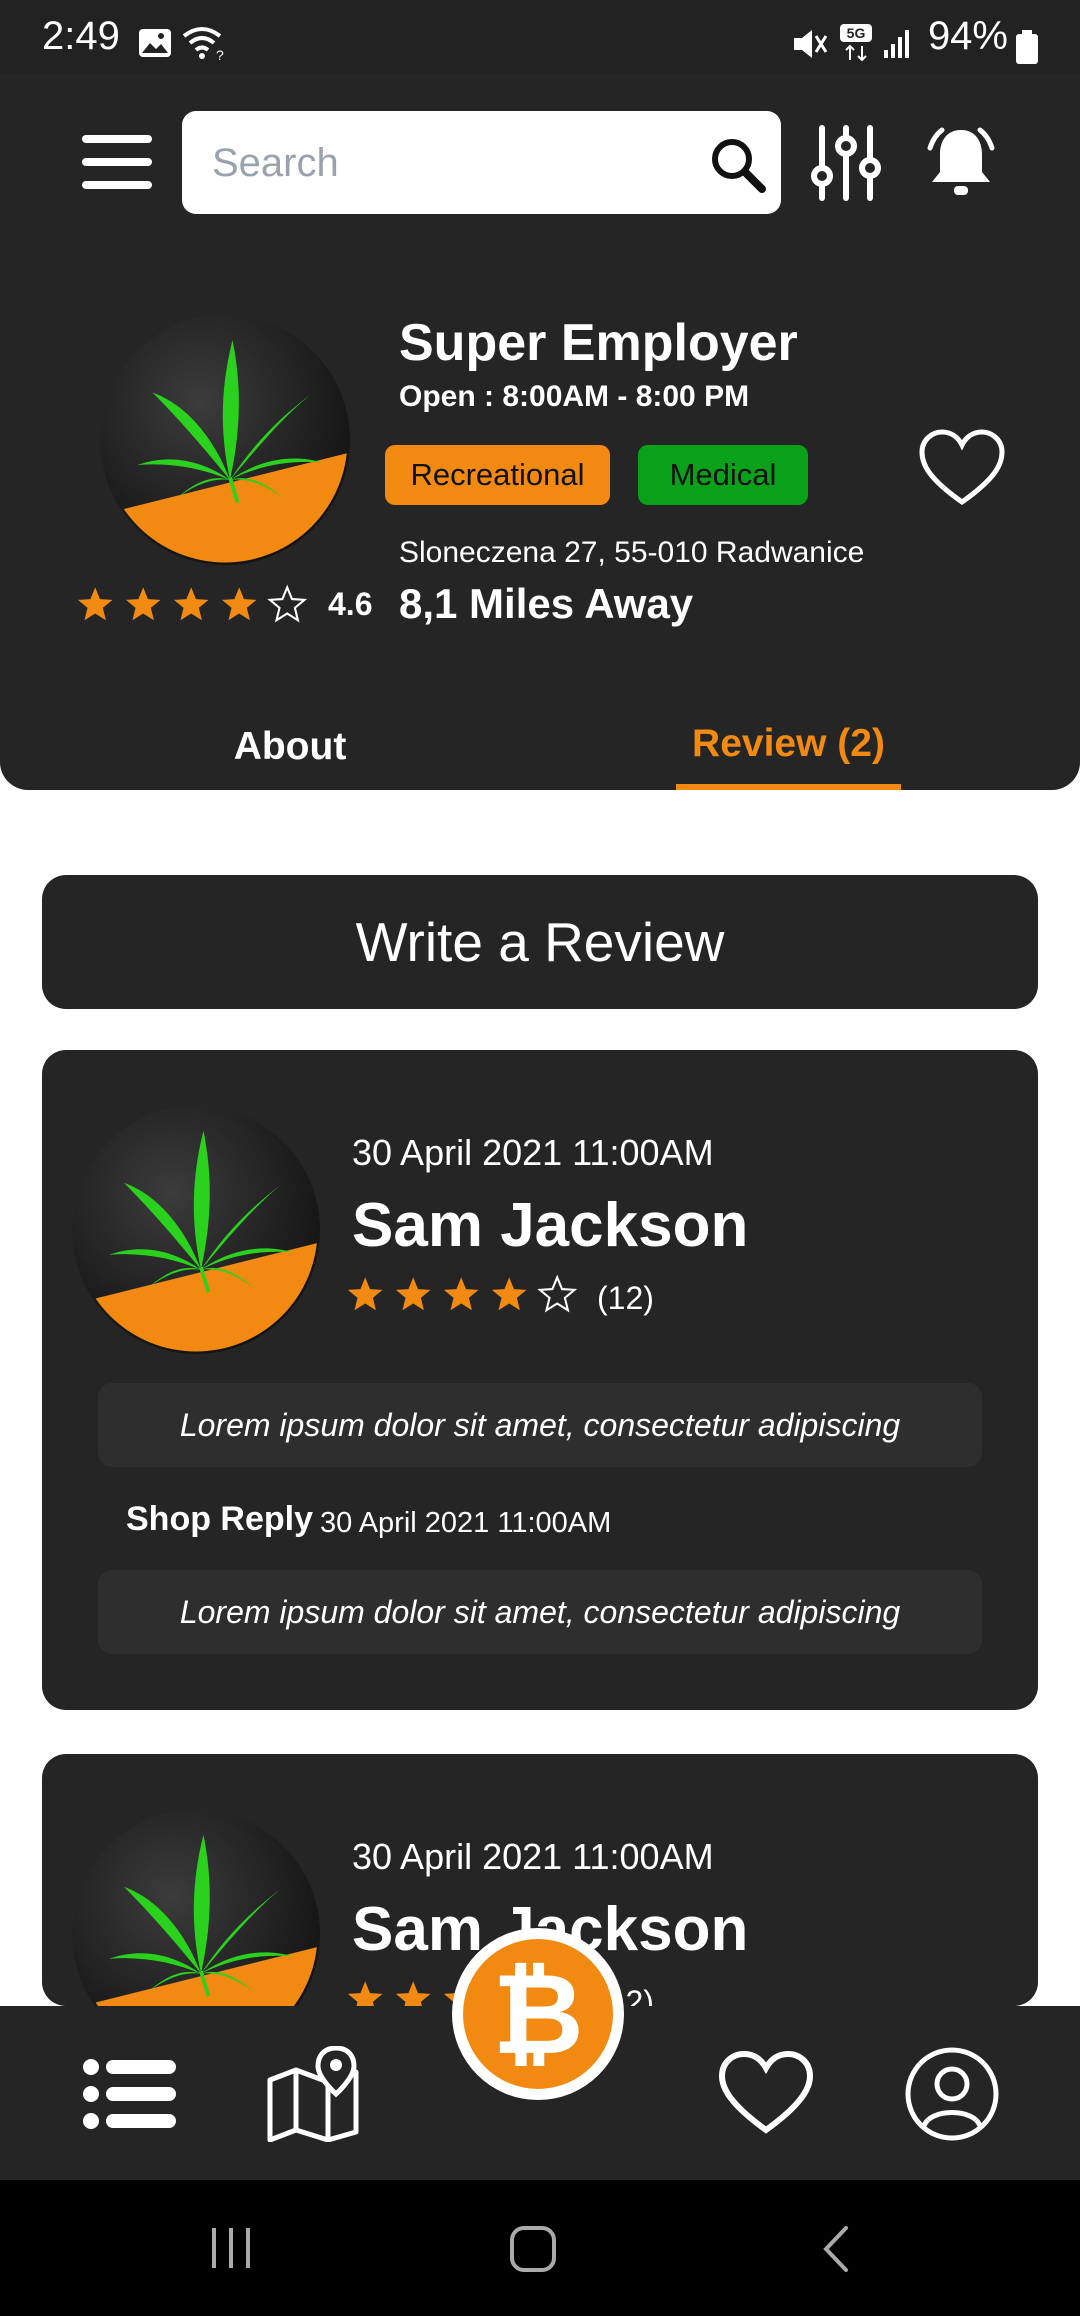  Describe the element at coordinates (540, 942) in the screenshot. I see `write-review-button: Write a Review` at that location.